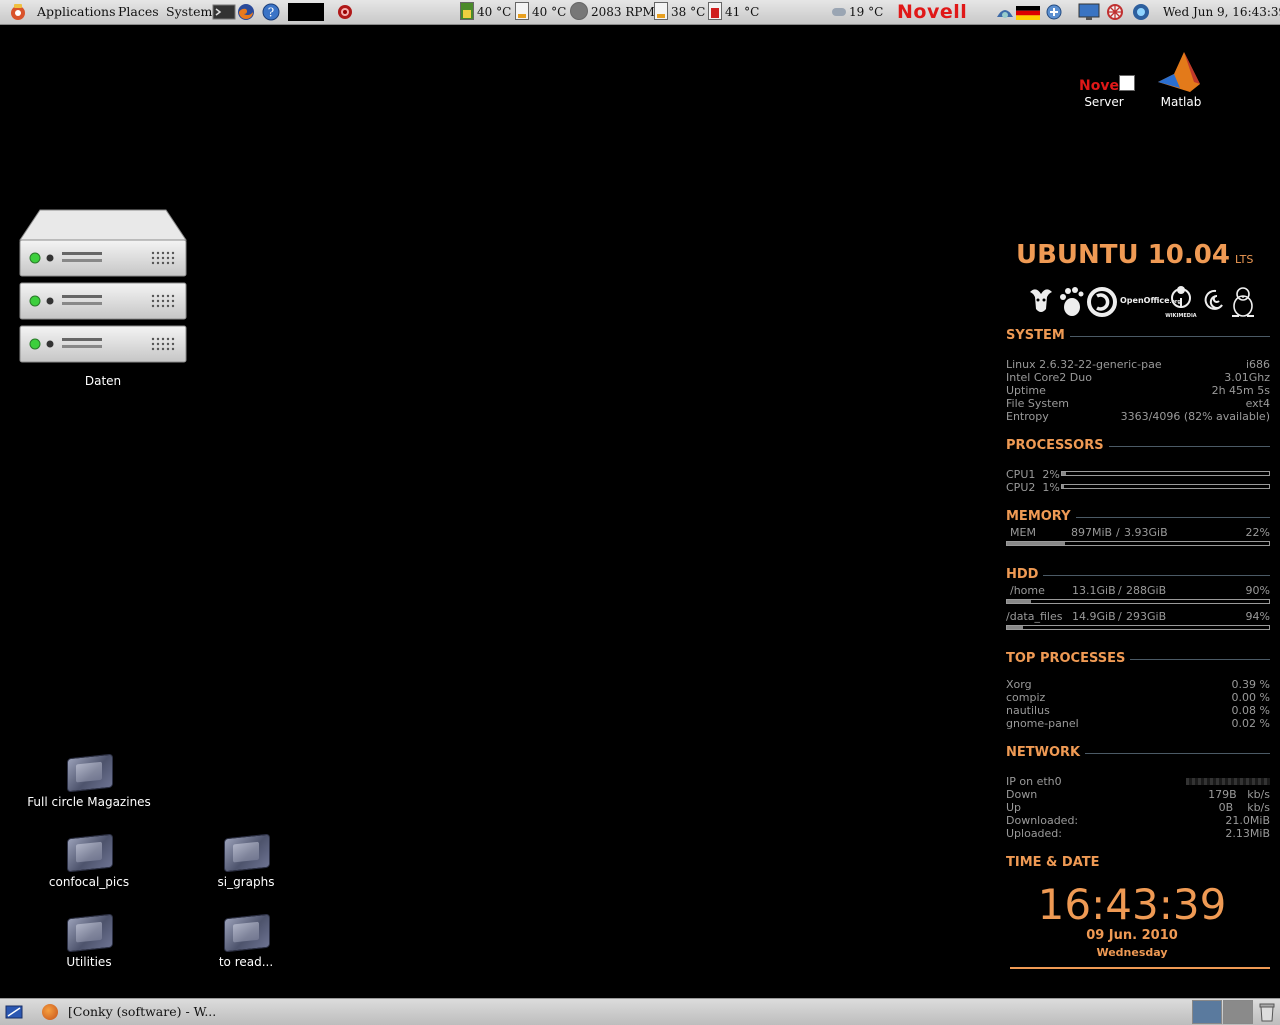  What do you see at coordinates (579, 11) in the screenshot?
I see `fan-icon` at bounding box center [579, 11].